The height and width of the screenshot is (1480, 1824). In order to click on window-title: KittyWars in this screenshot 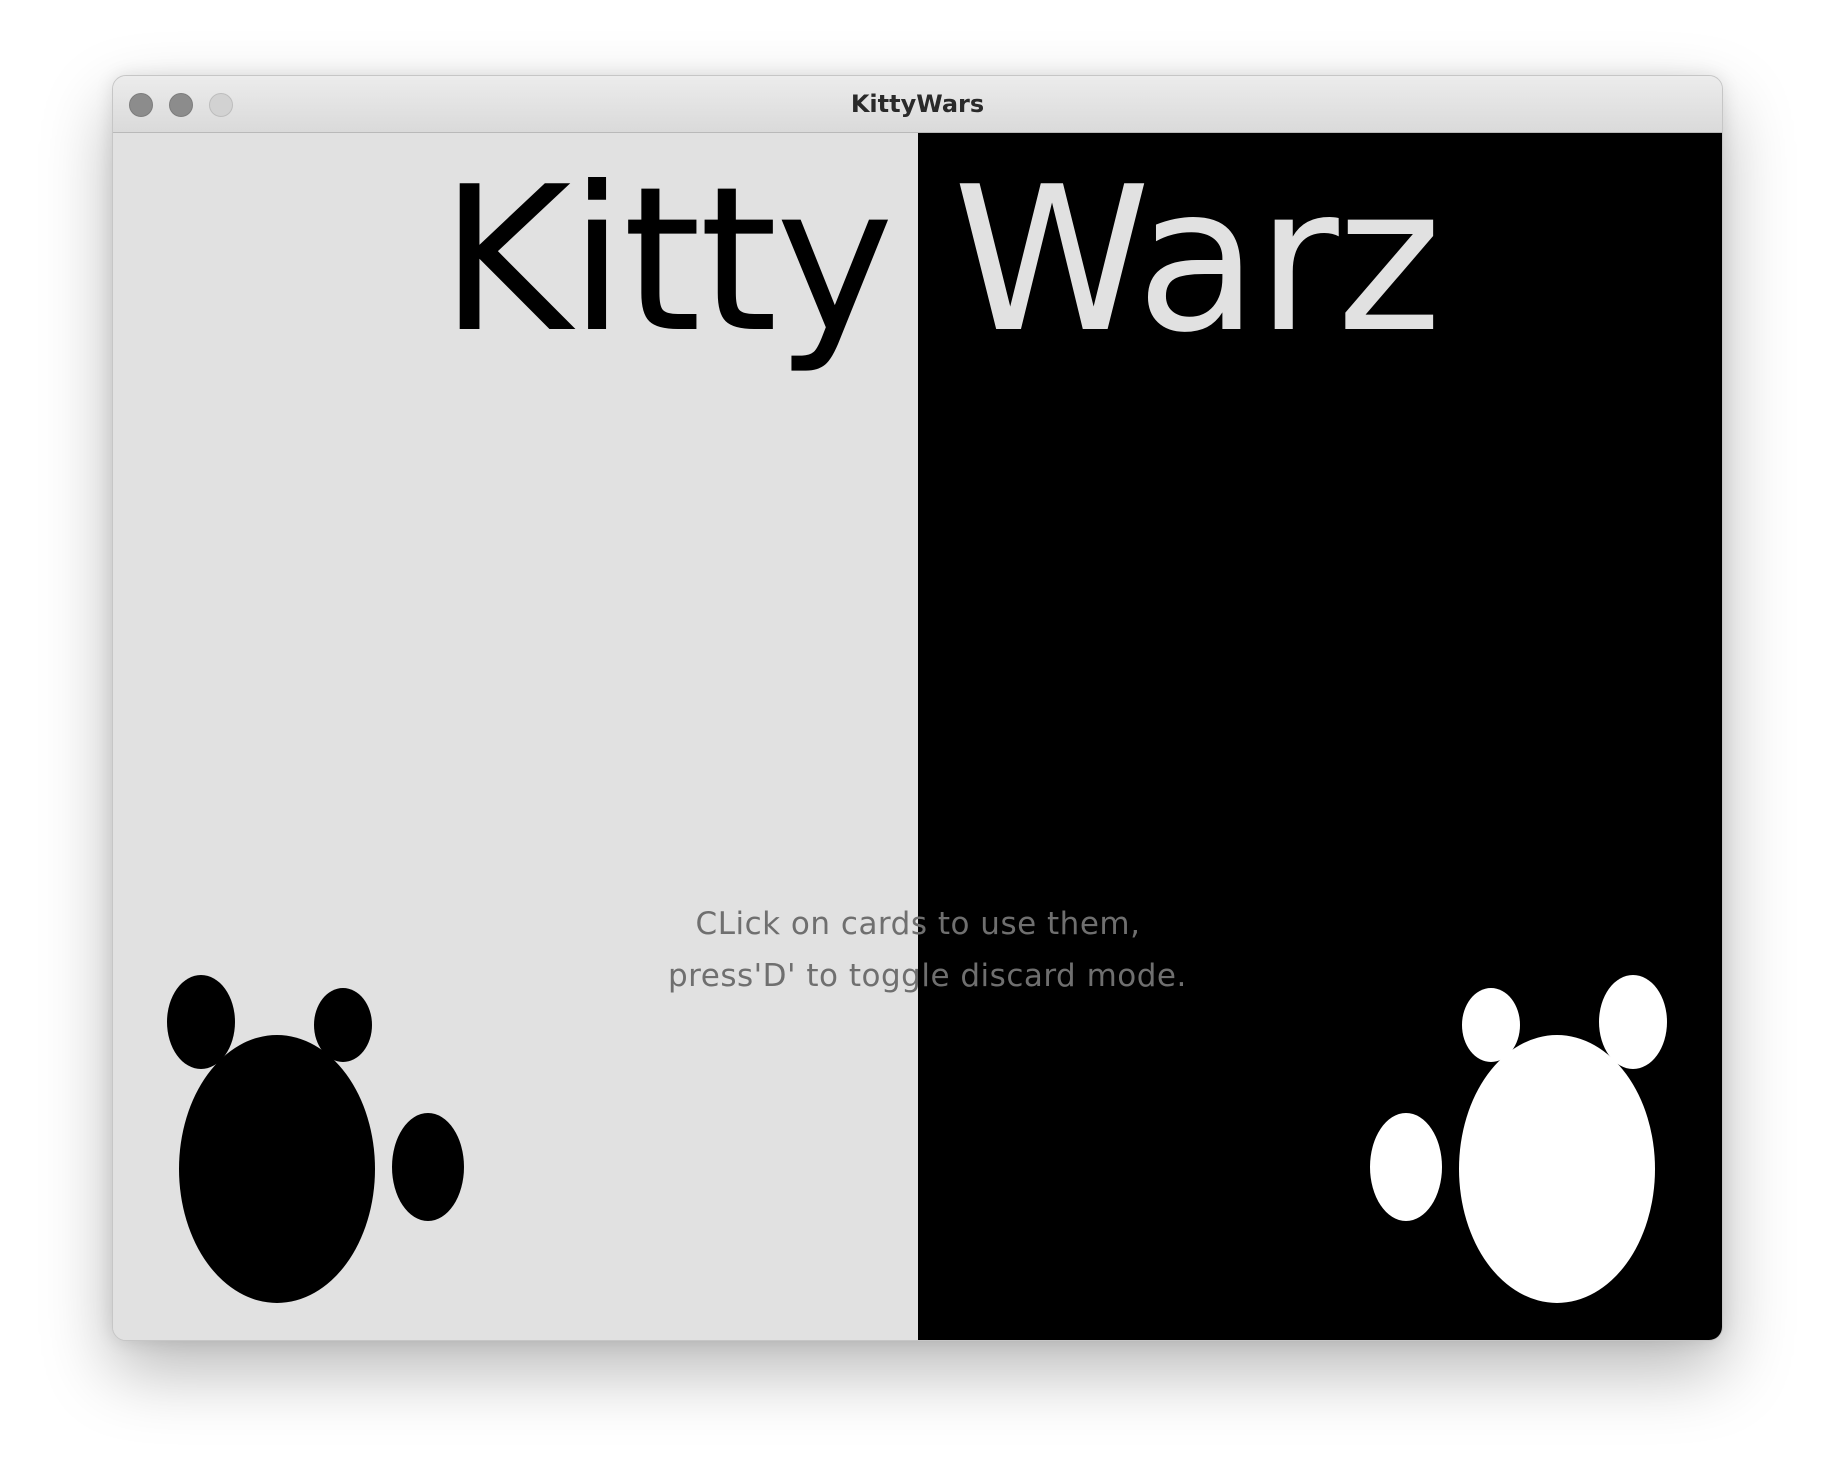, I will do `click(917, 104)`.